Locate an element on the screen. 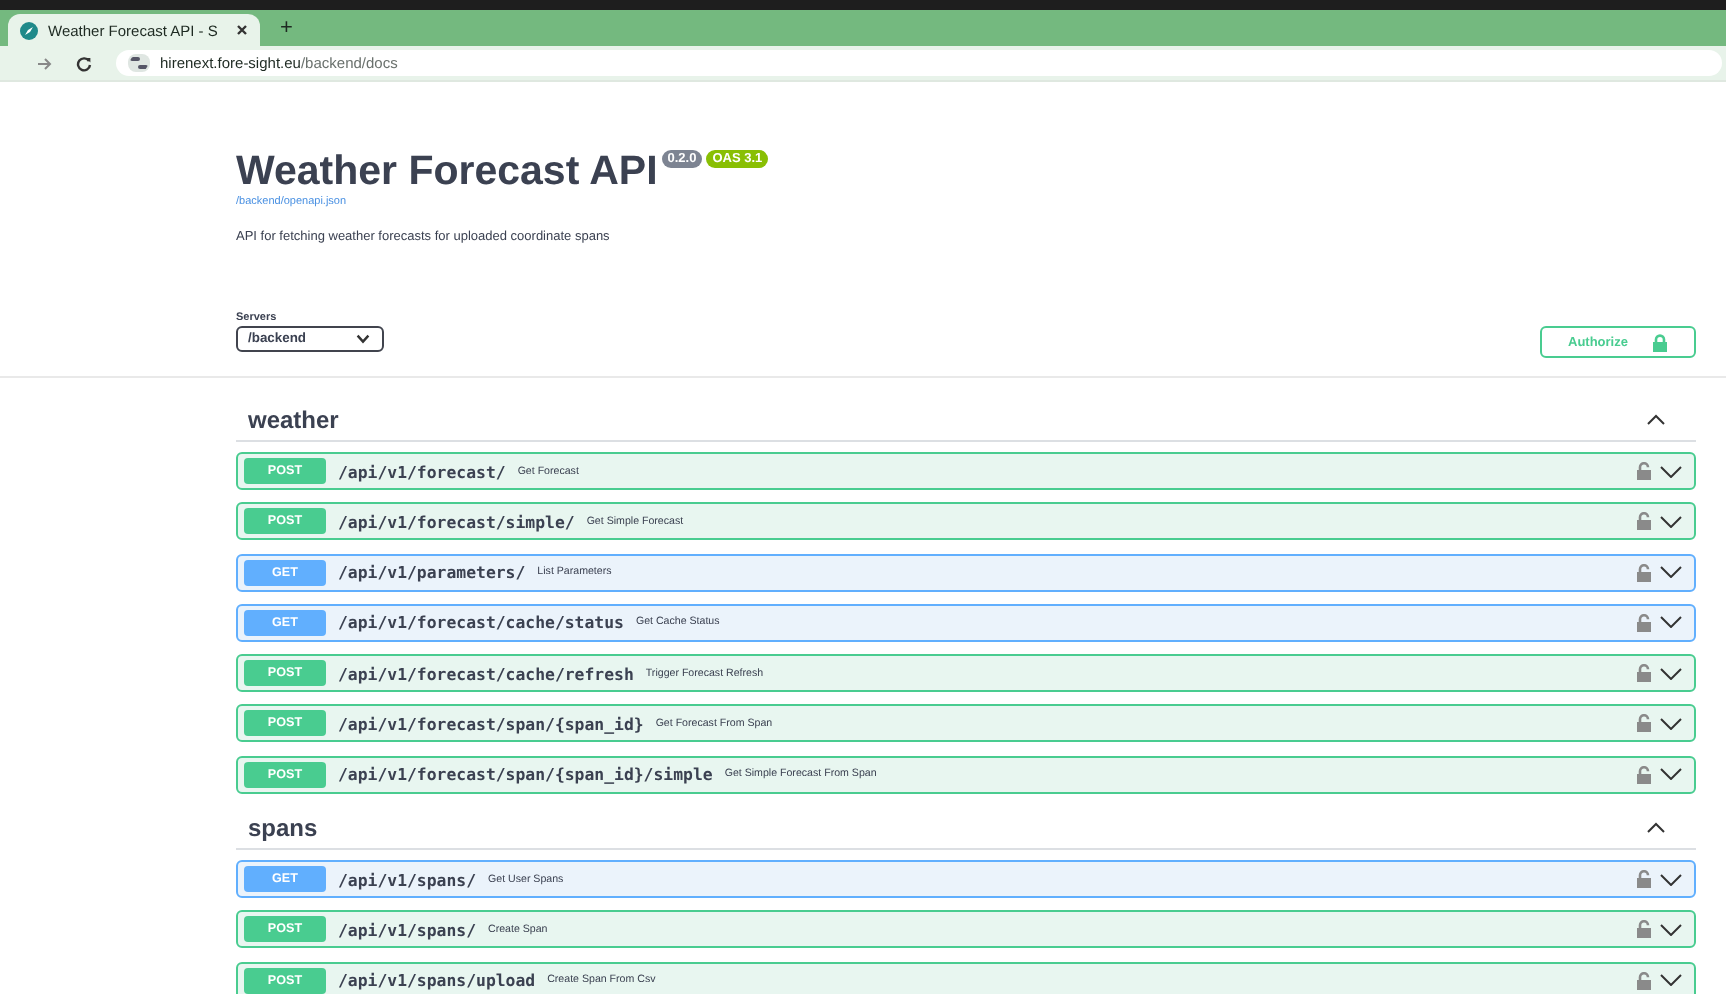 The image size is (1726, 994). endpoint-path: /api/v1/forecast/cache/status is located at coordinates (481, 622).